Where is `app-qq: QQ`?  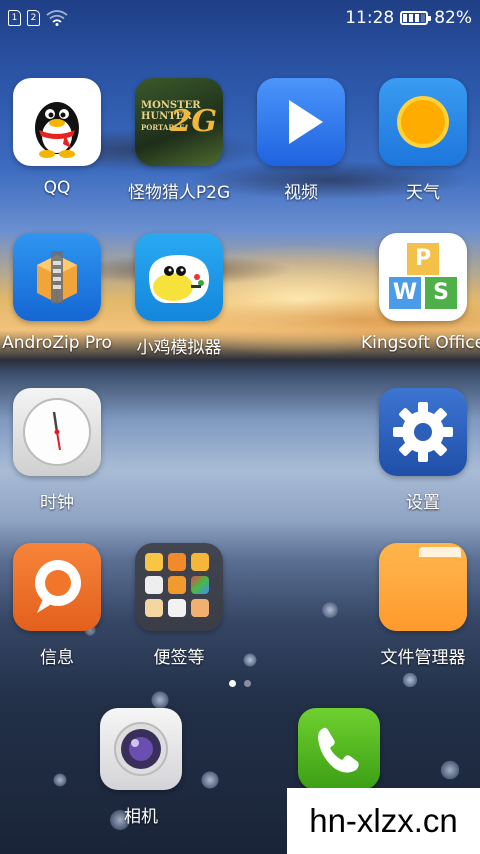 app-qq: QQ is located at coordinates (59, 138).